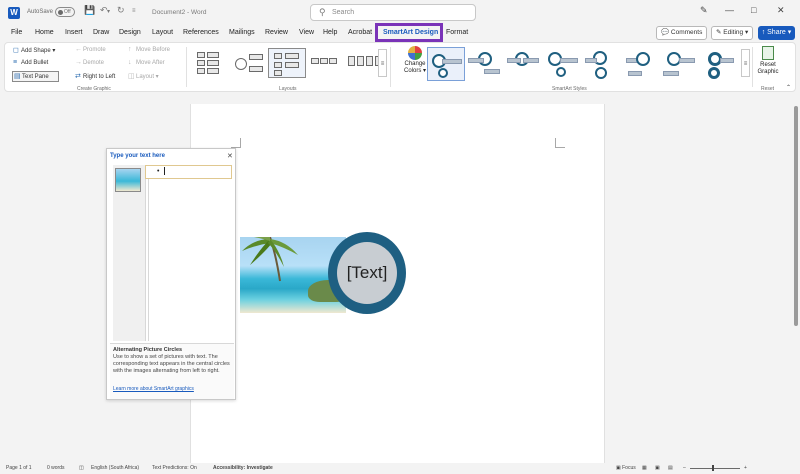 The height and width of the screenshot is (474, 800). What do you see at coordinates (343, 12) in the screenshot?
I see `search-placeholder: Search` at bounding box center [343, 12].